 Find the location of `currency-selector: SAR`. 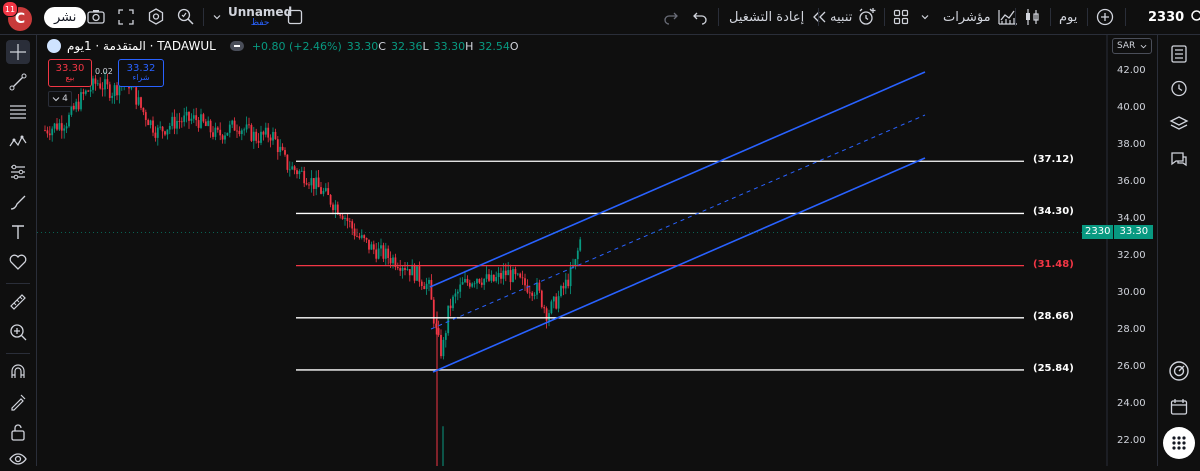

currency-selector: SAR is located at coordinates (1132, 46).